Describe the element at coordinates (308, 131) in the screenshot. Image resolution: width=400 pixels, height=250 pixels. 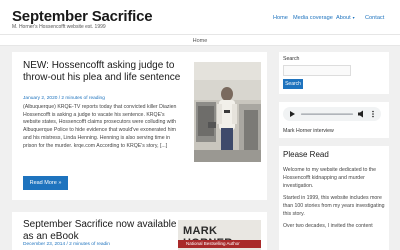
I see `audio-caption: Mark Horner interview` at that location.